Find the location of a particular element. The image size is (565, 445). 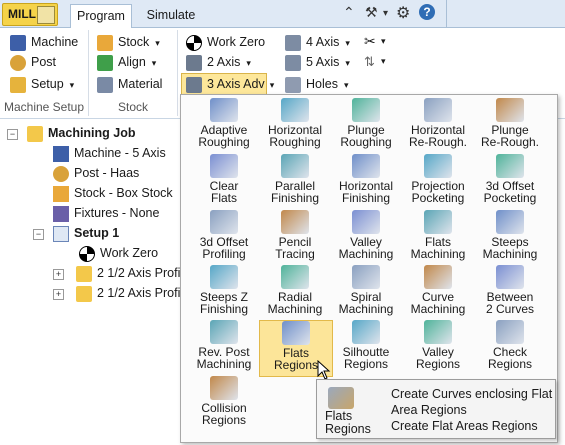

tree-item-stock: Stock - Box Stock is located at coordinates (113, 193).